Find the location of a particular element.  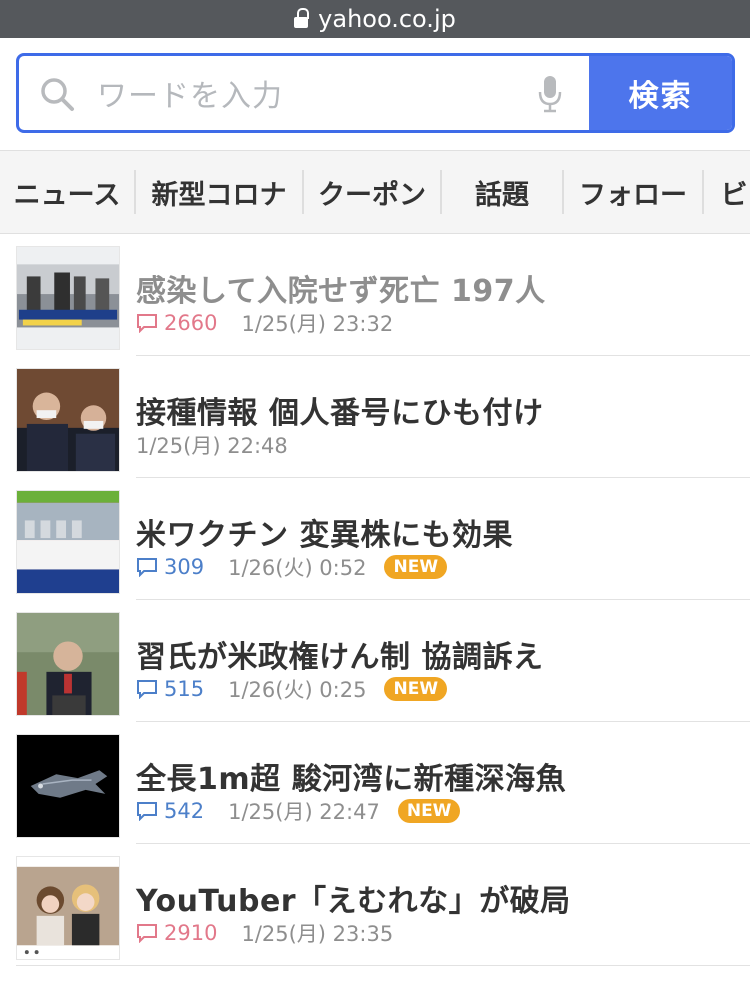

news-meta: 1/25(月) 22:48 is located at coordinates (212, 445).